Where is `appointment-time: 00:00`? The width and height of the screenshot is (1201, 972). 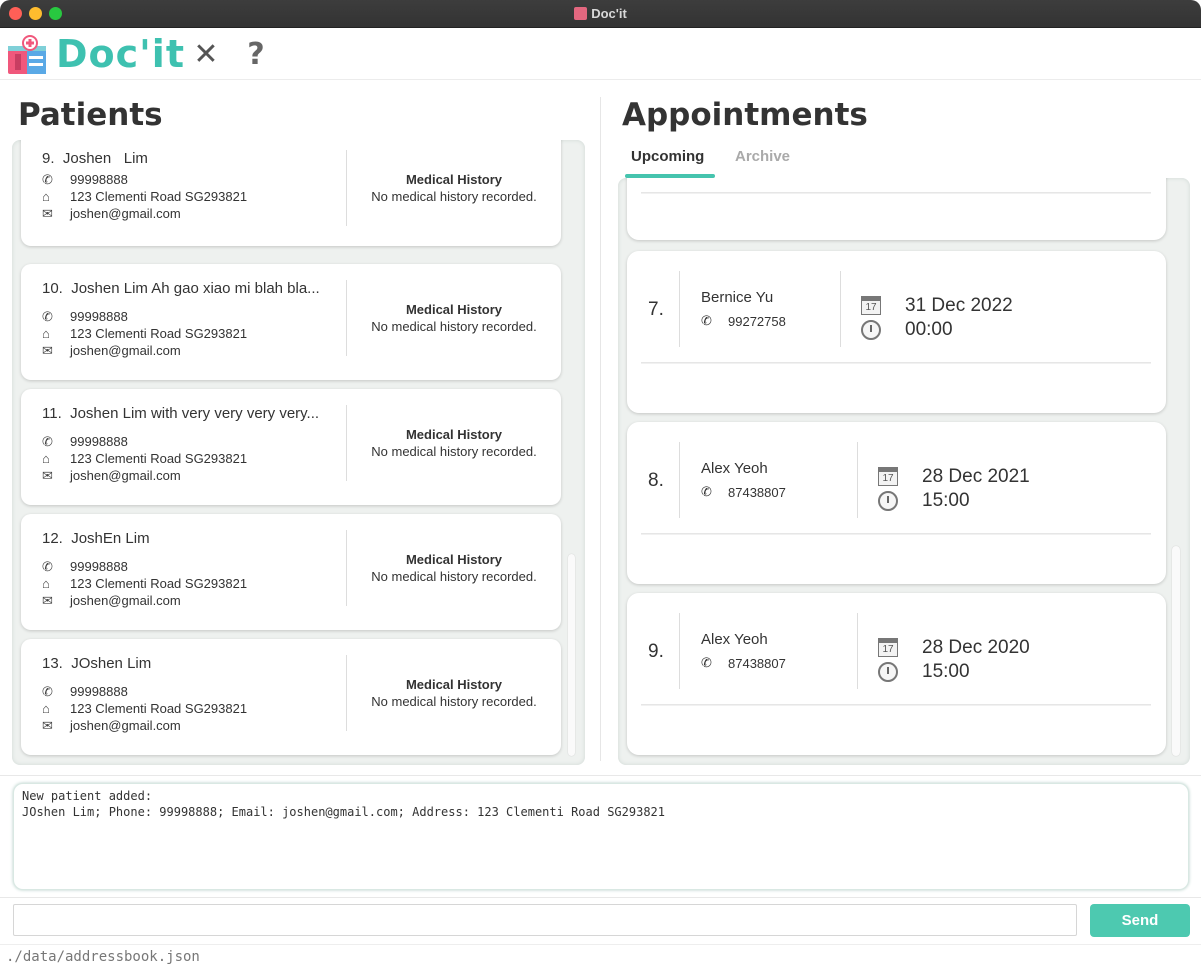 appointment-time: 00:00 is located at coordinates (929, 329).